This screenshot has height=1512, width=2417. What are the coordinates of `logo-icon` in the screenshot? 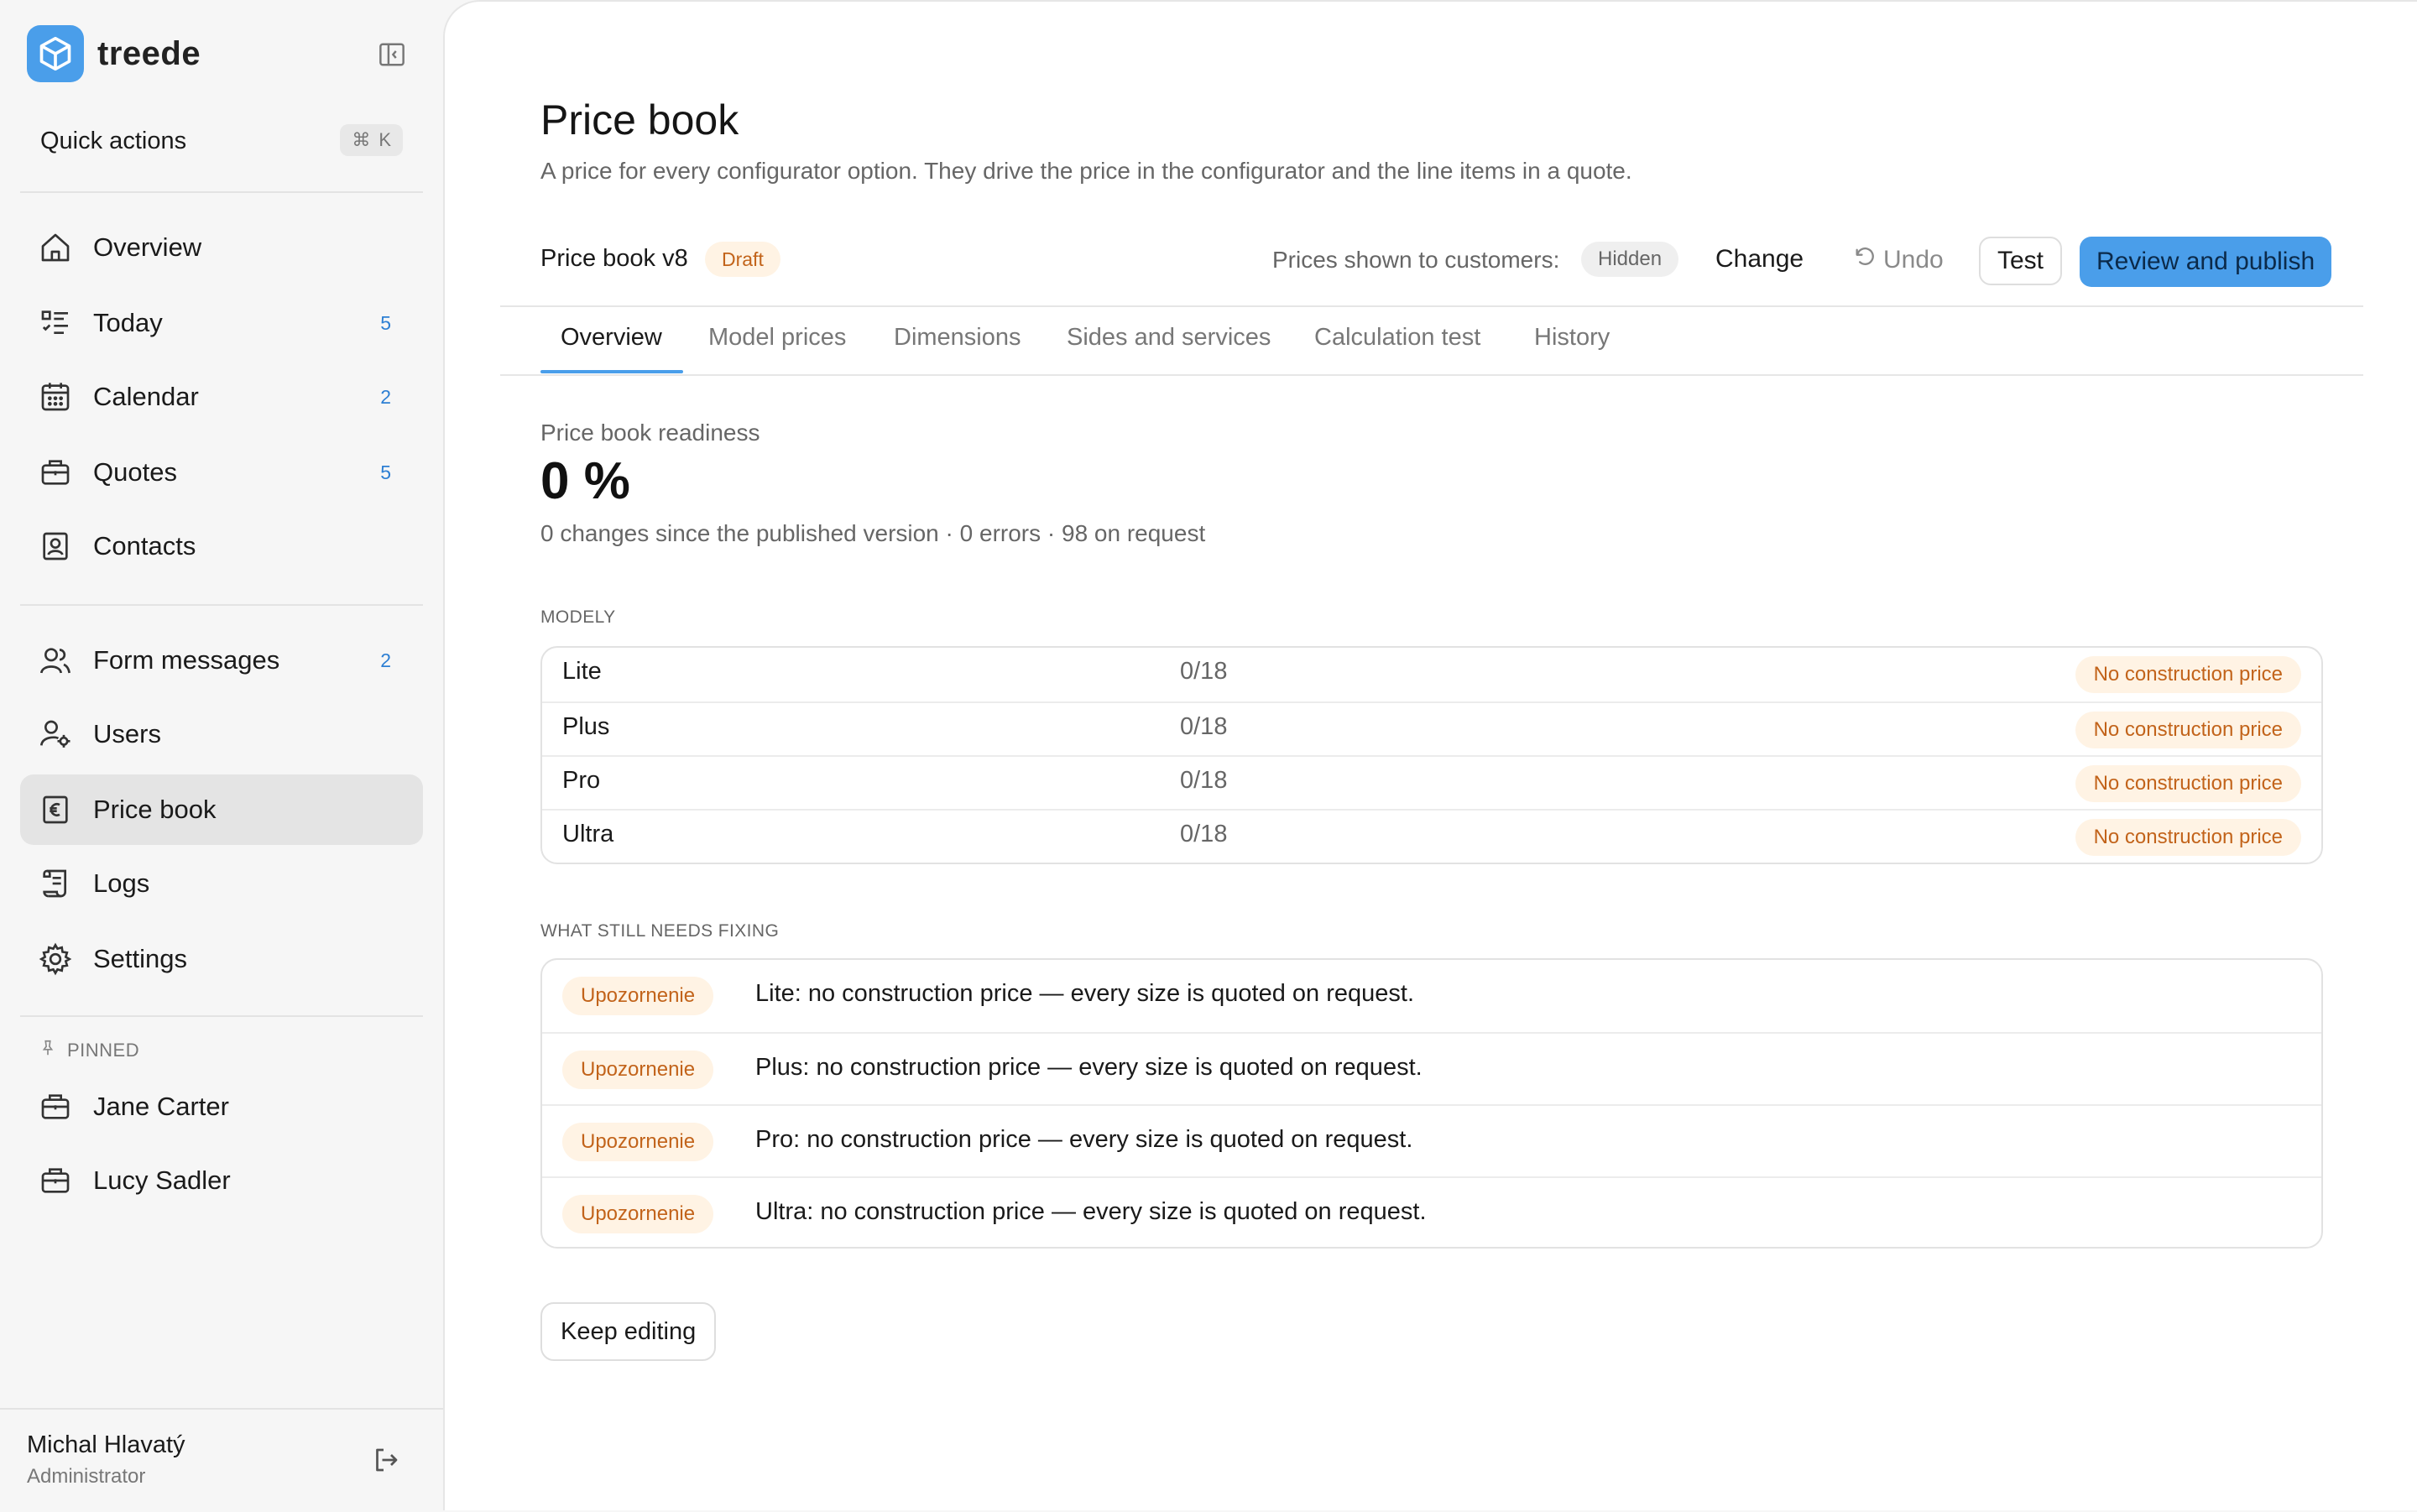 It's located at (55, 53).